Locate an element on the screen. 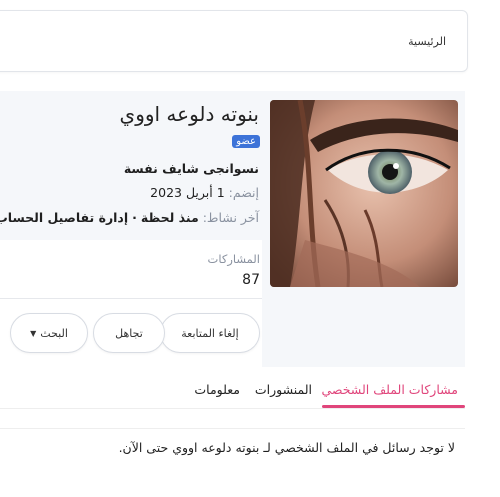 This screenshot has width=500, height=497. search-dropdown-button: البحث ▼ is located at coordinates (49, 333).